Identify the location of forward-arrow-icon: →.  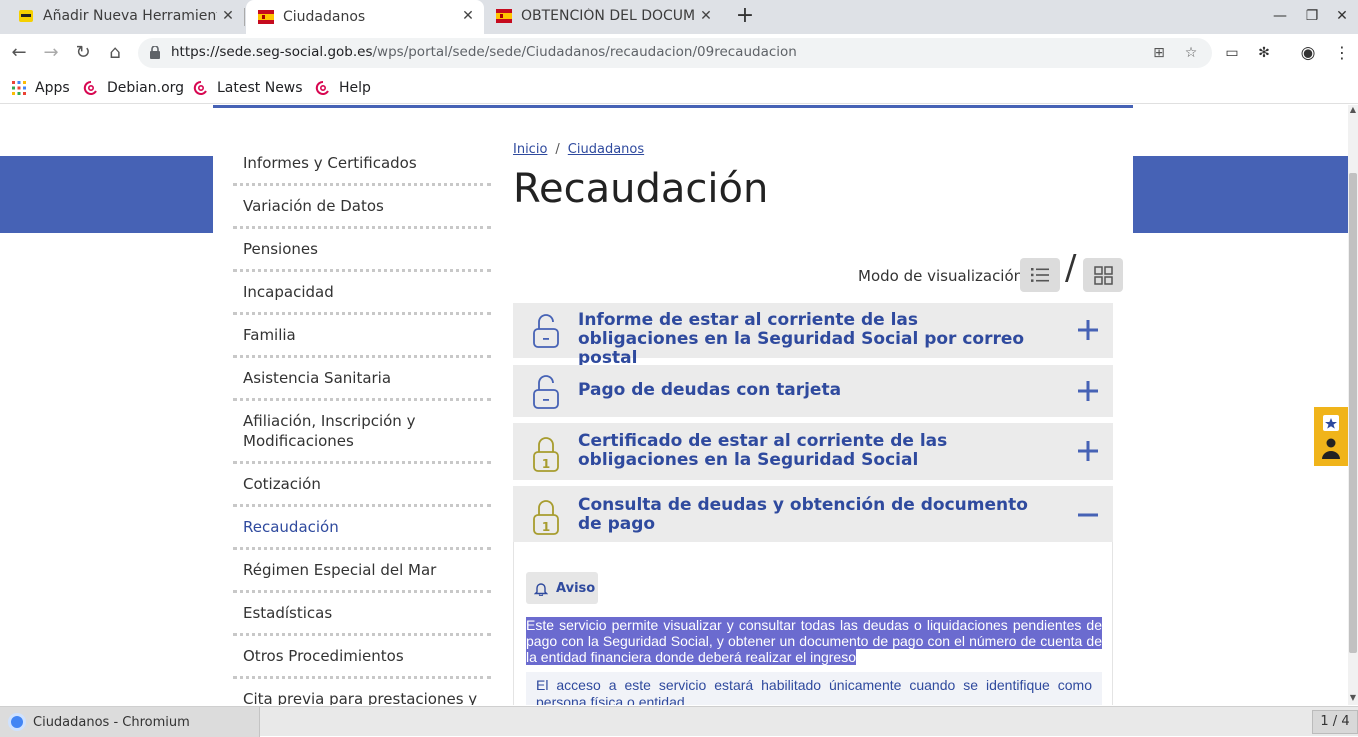
(51, 53).